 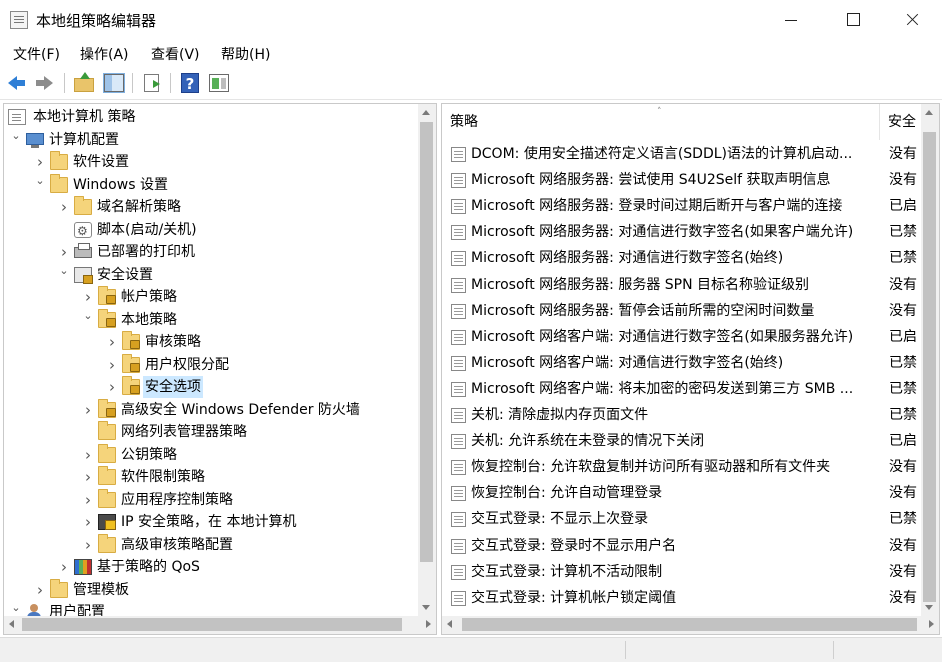 What do you see at coordinates (209, 432) in the screenshot?
I see `tree-item: 网络列表管理器策略` at bounding box center [209, 432].